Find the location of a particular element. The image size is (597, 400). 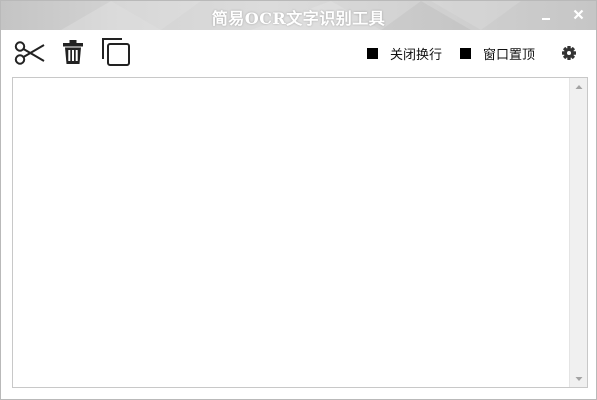

window-title: 简易OCR文字识别工具 is located at coordinates (298, 18).